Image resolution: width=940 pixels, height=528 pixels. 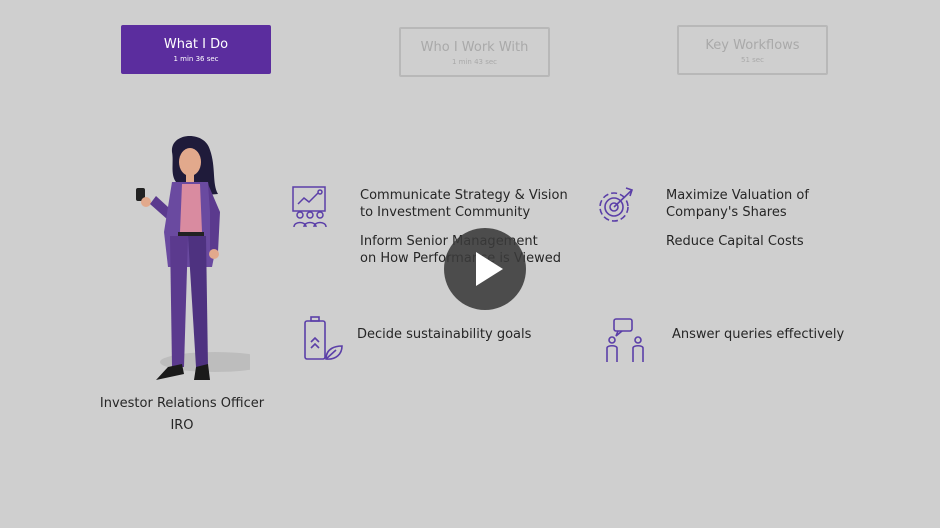 I want to click on tab-duration: 1 min 36 sec, so click(x=196, y=59).